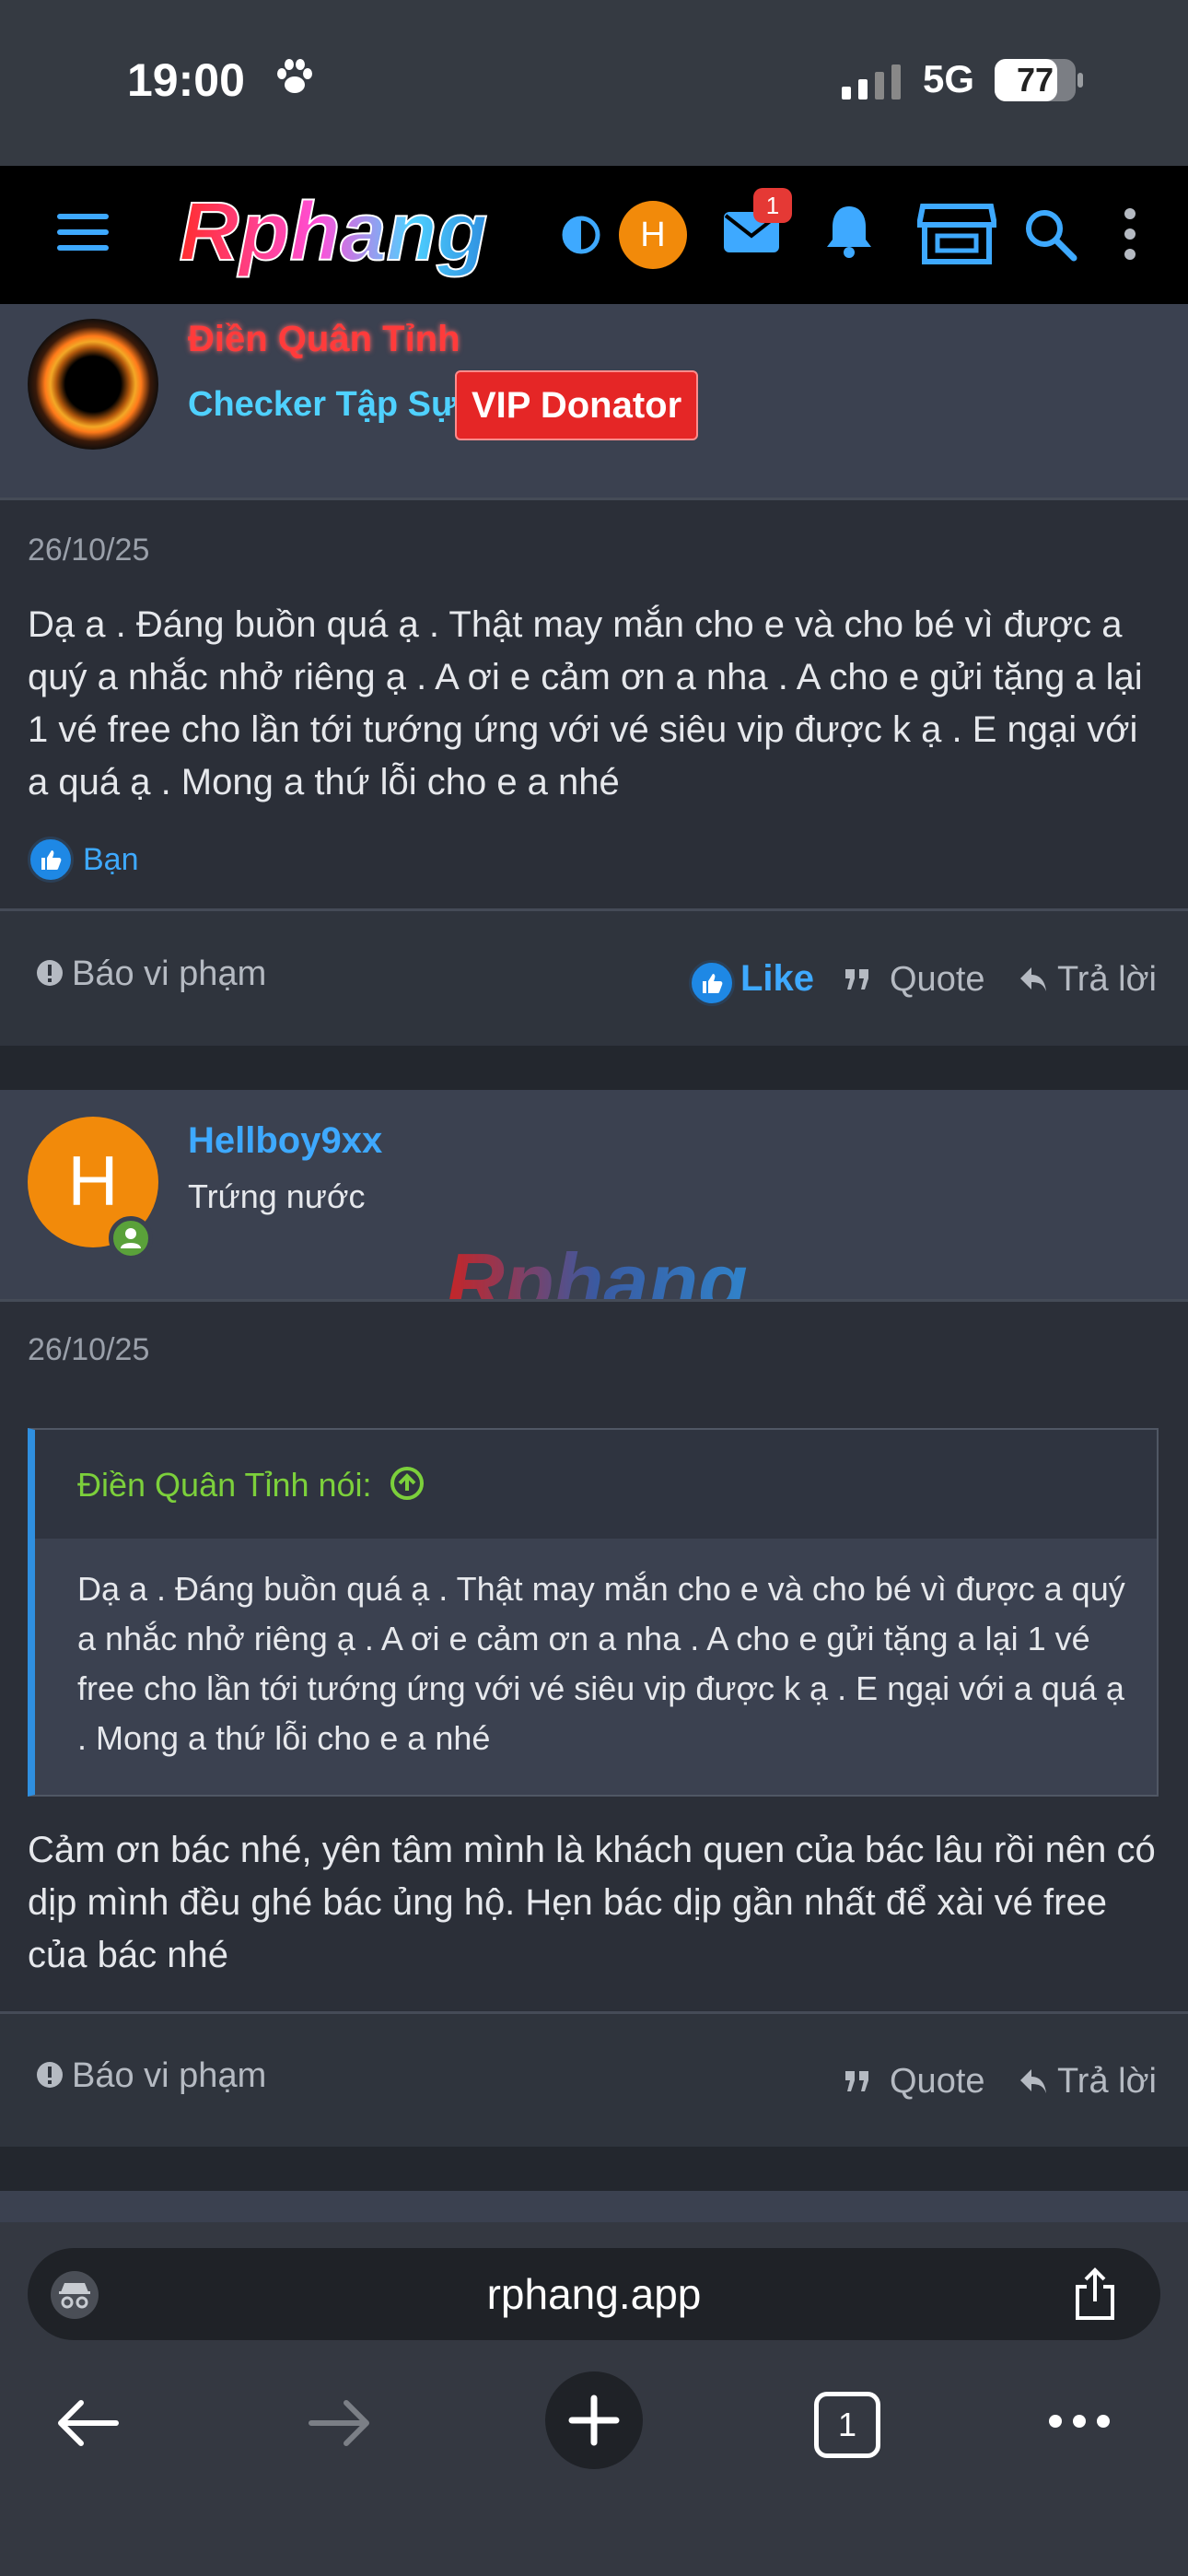 The height and width of the screenshot is (2576, 1188). What do you see at coordinates (1079, 2421) in the screenshot?
I see `more-options-icon` at bounding box center [1079, 2421].